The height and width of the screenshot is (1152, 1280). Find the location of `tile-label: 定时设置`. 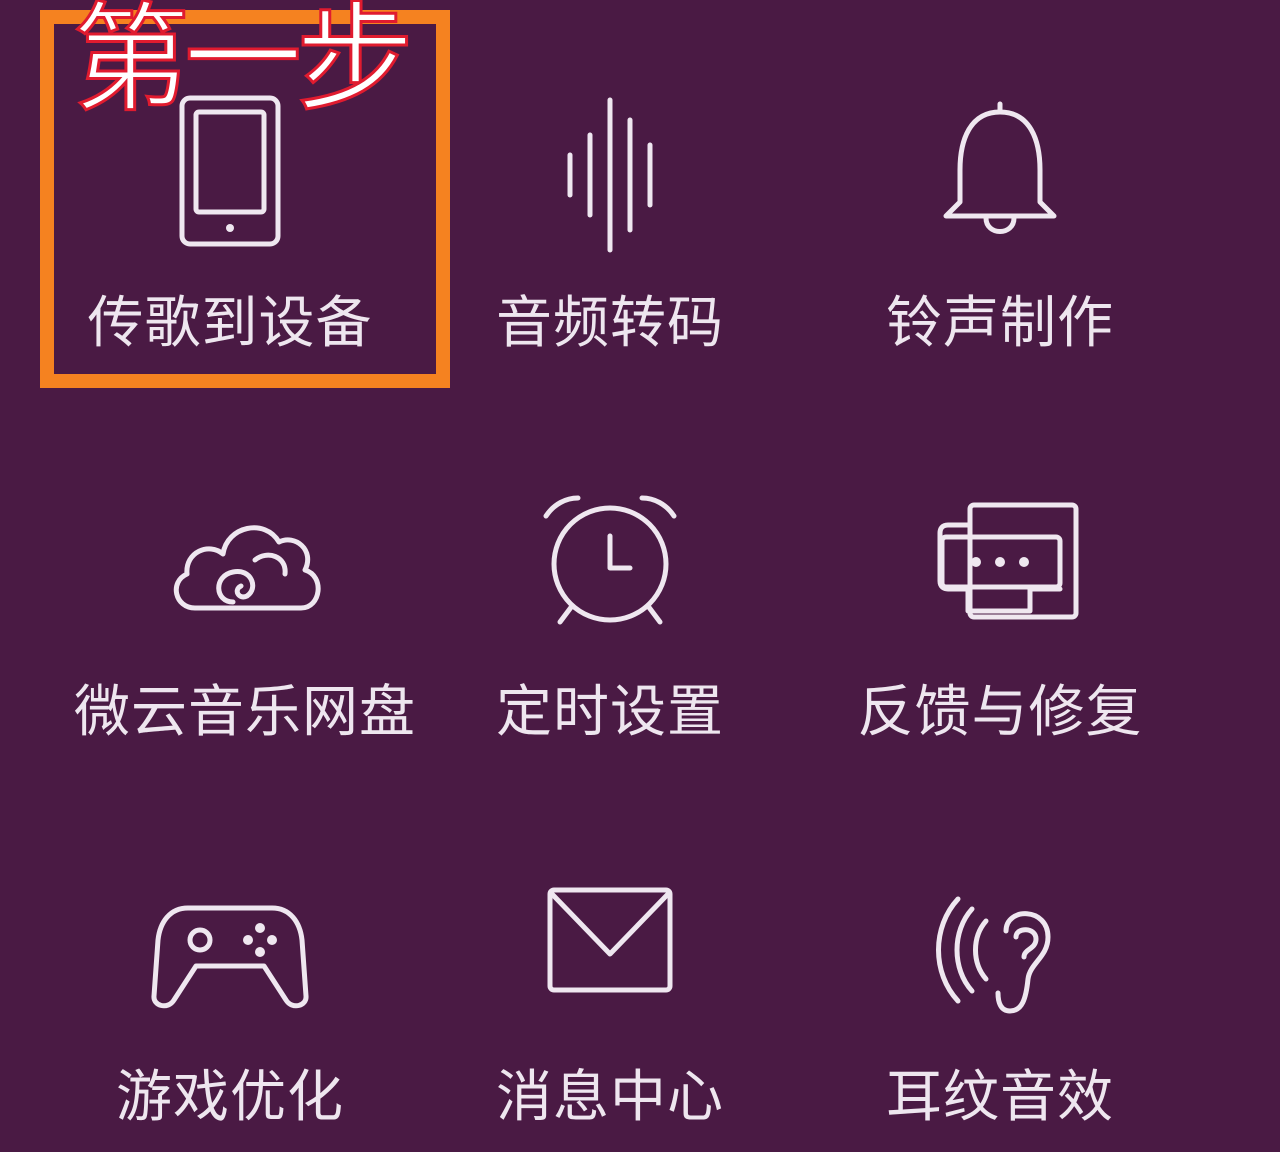

tile-label: 定时设置 is located at coordinates (610, 712).